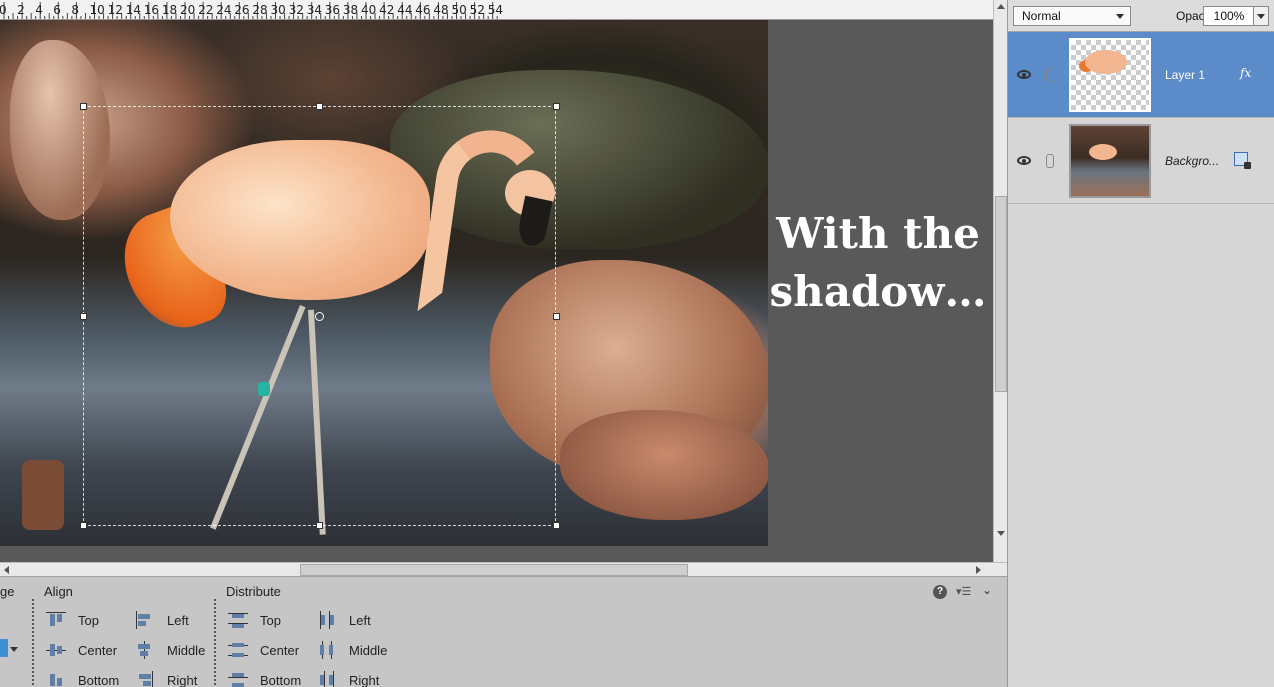 The image size is (1274, 687). Describe the element at coordinates (964, 592) in the screenshot. I see `panel-menu-icon: ▾☰` at that location.